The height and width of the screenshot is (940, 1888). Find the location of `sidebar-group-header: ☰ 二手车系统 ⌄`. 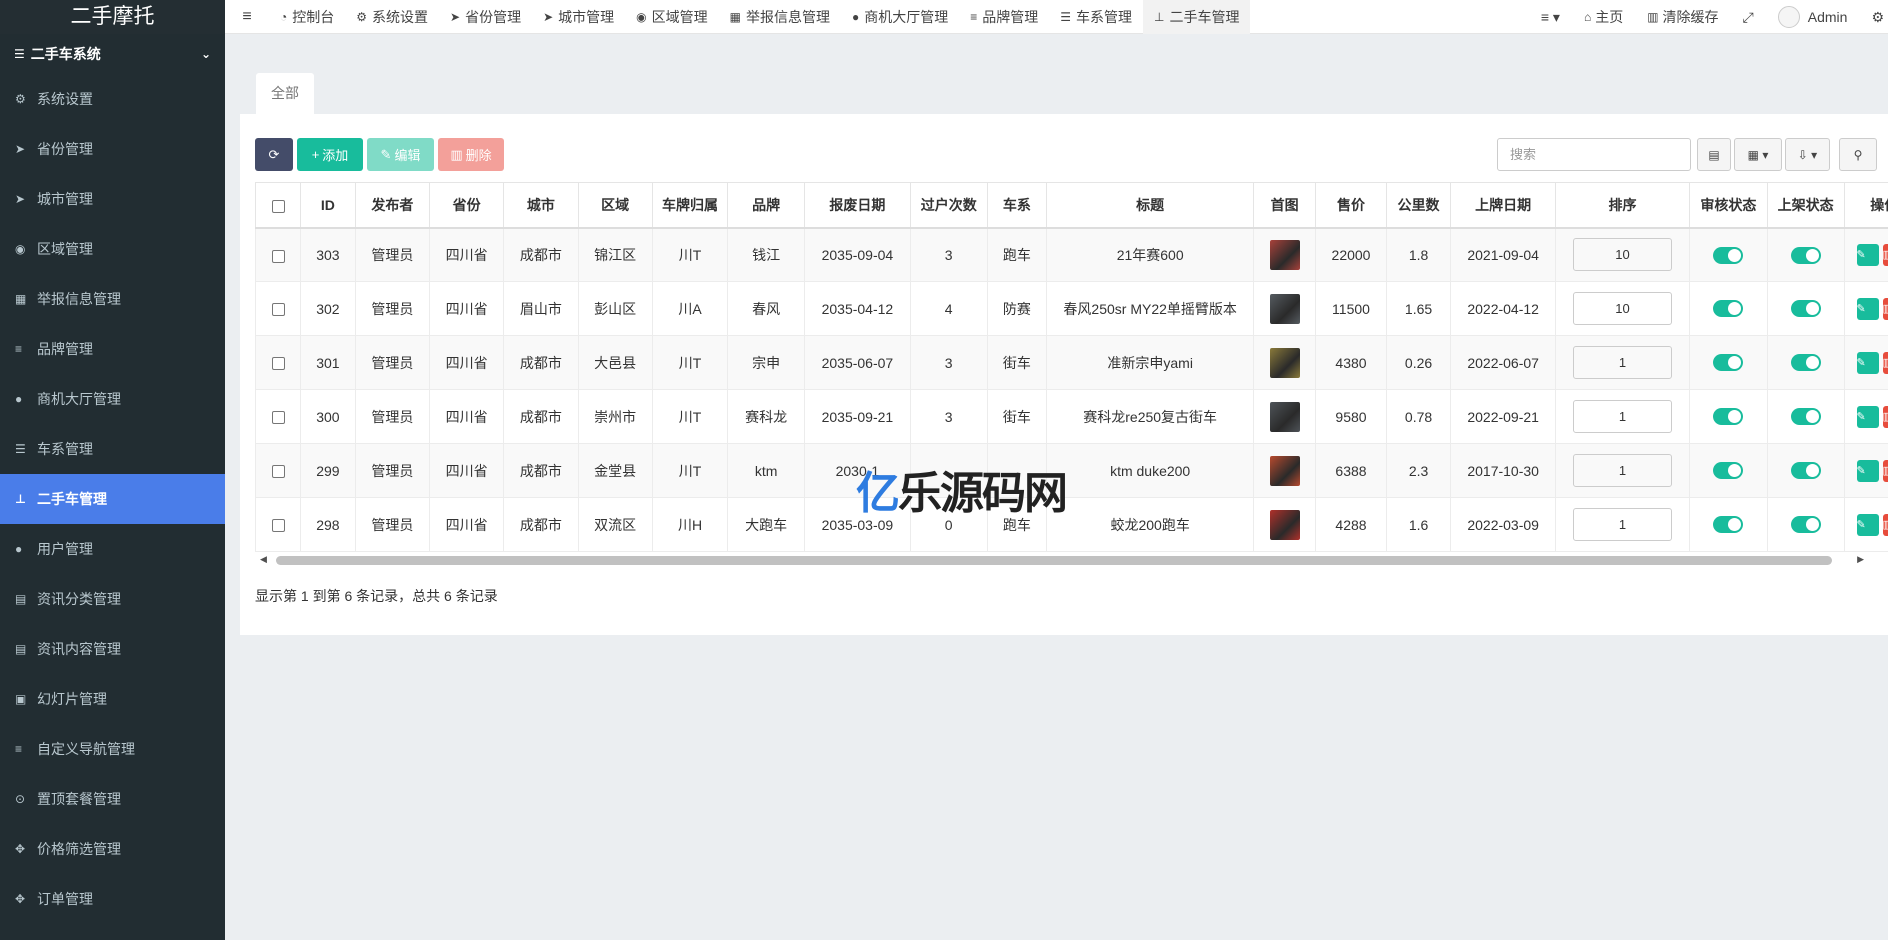

sidebar-group-header: ☰ 二手车系统 ⌄ is located at coordinates (112, 54).